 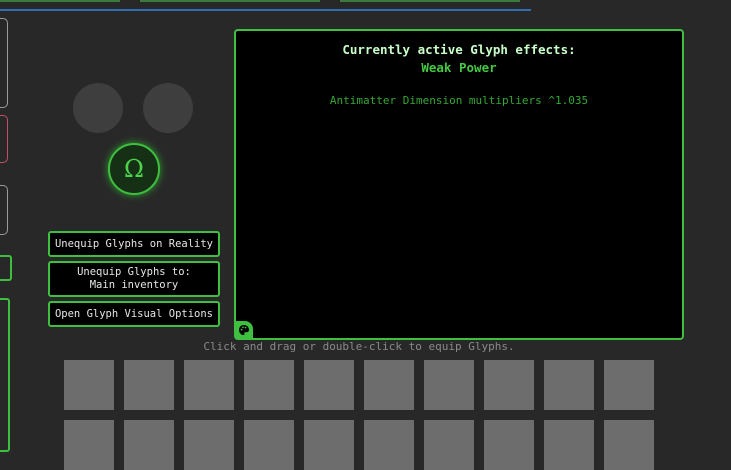 I want to click on palette-icon, so click(x=244, y=330).